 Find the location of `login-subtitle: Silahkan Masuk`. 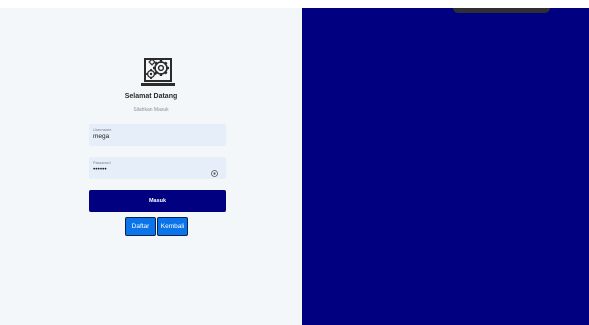

login-subtitle: Silahkan Masuk is located at coordinates (151, 110).